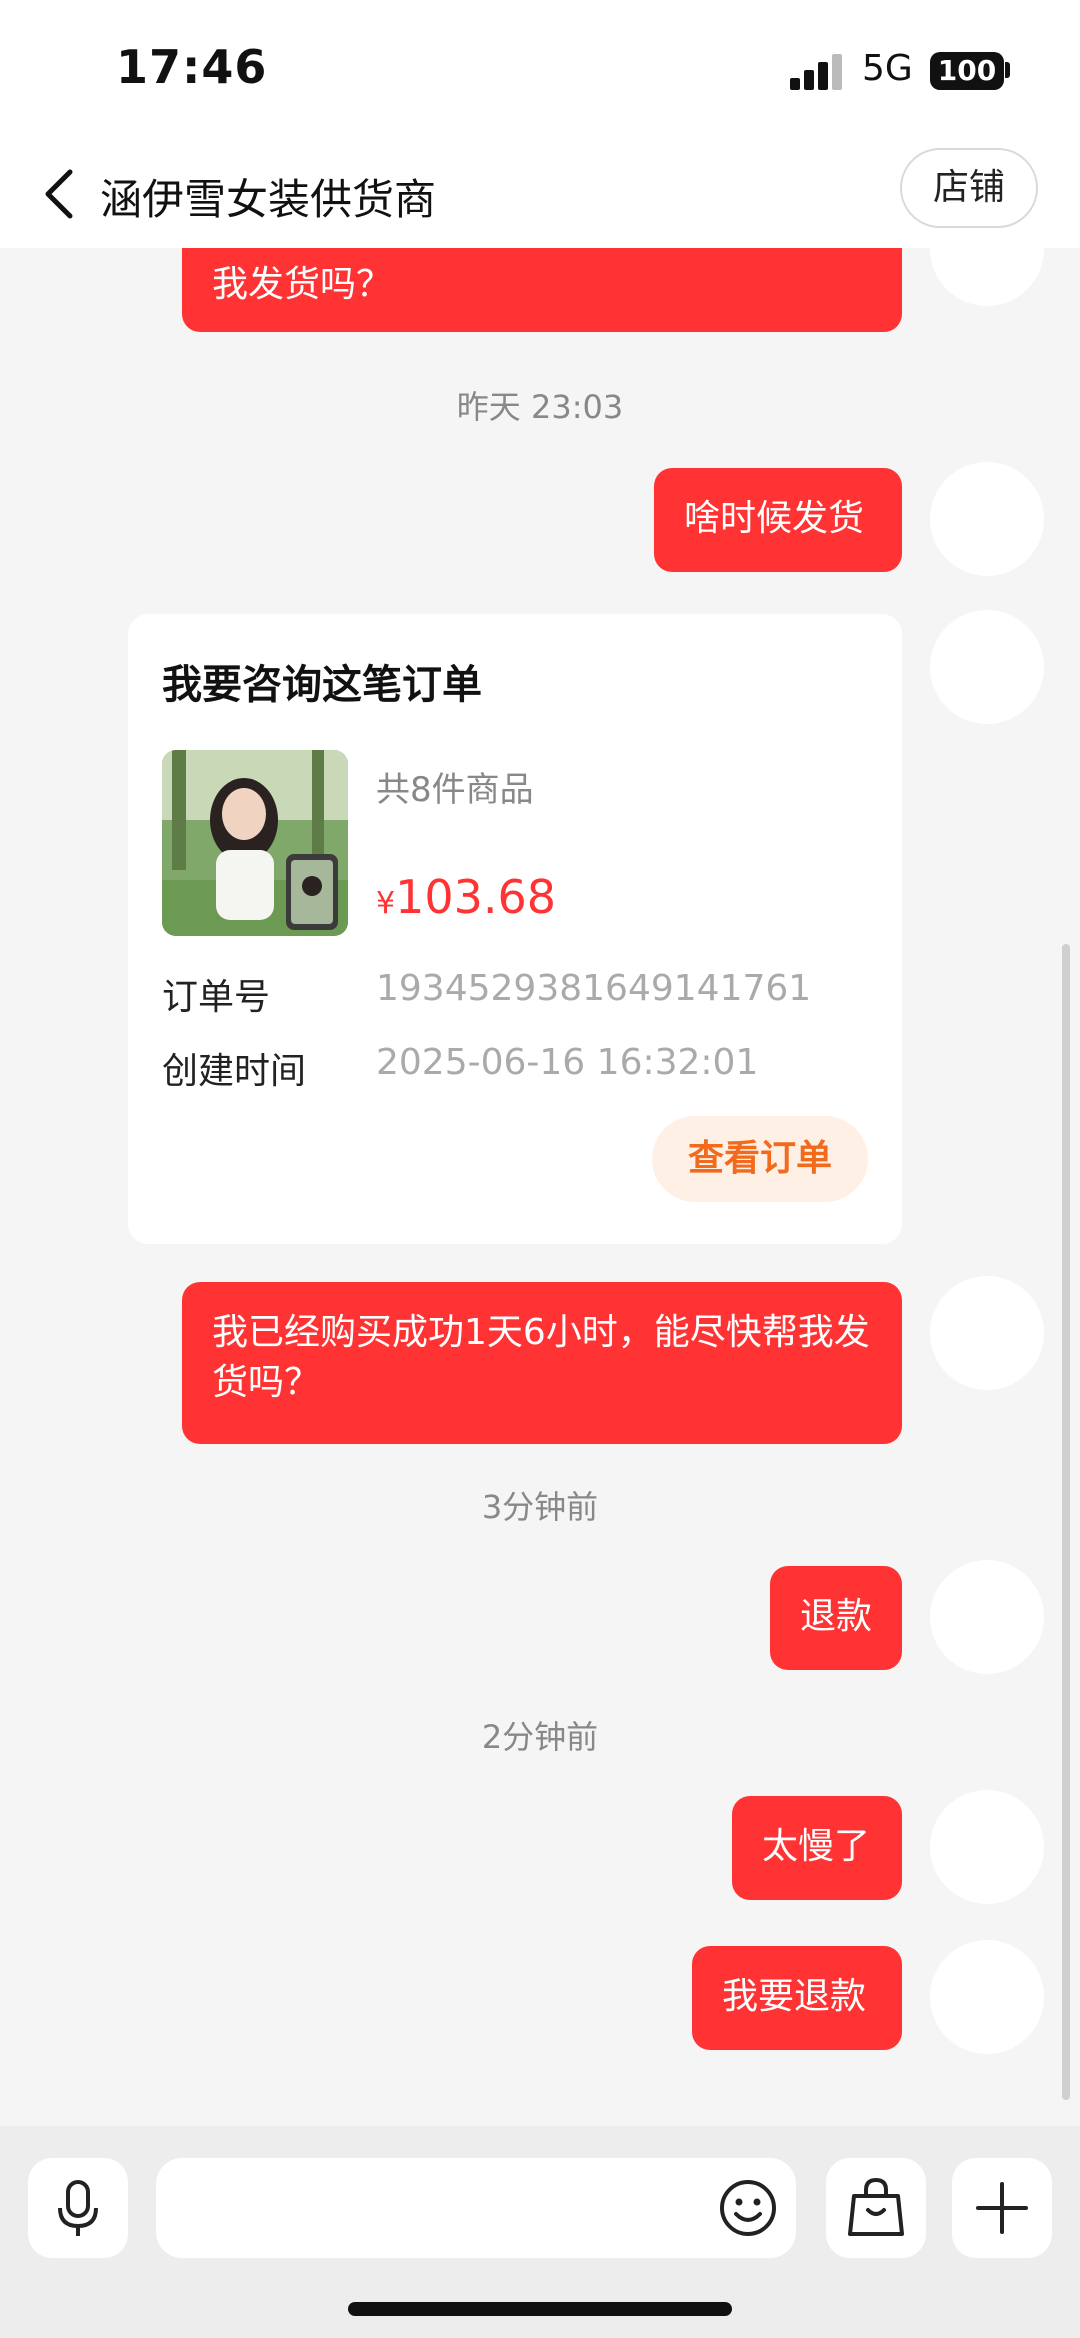  What do you see at coordinates (542, 290) in the screenshot?
I see `message-bubble-partial: 我发货吗？` at bounding box center [542, 290].